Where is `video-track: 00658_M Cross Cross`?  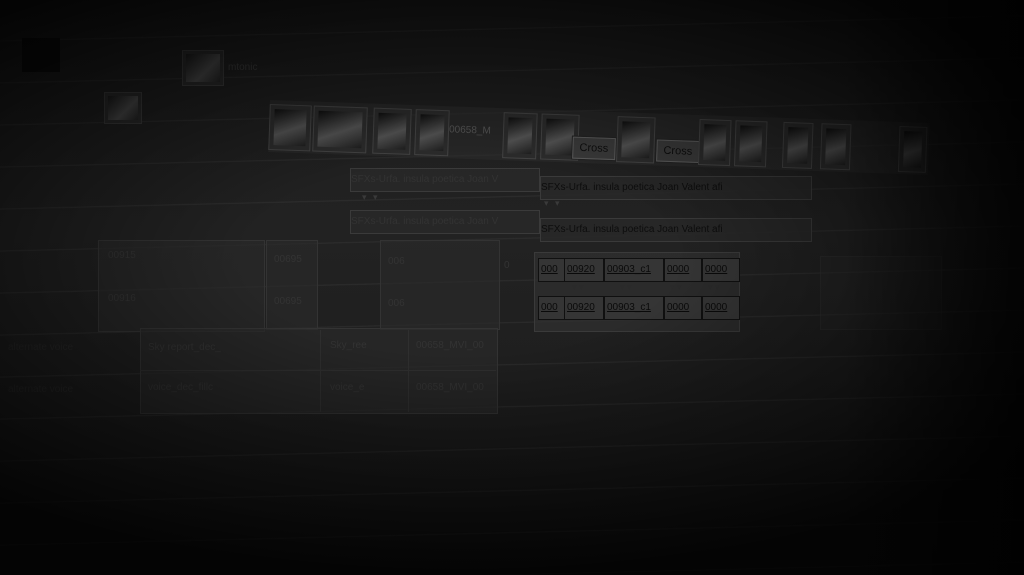
video-track: 00658_M Cross Cross is located at coordinates (599, 138).